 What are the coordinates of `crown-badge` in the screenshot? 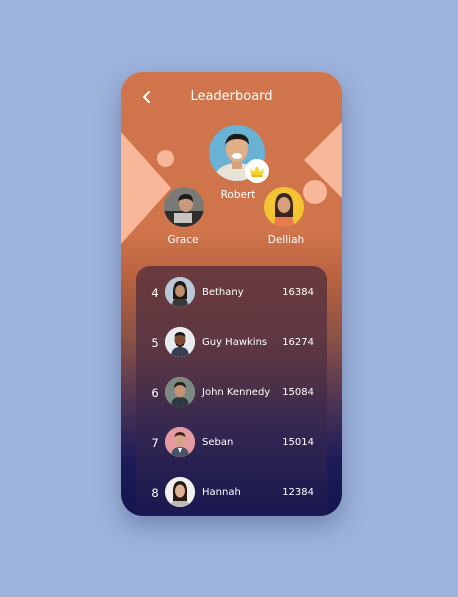 It's located at (257, 171).